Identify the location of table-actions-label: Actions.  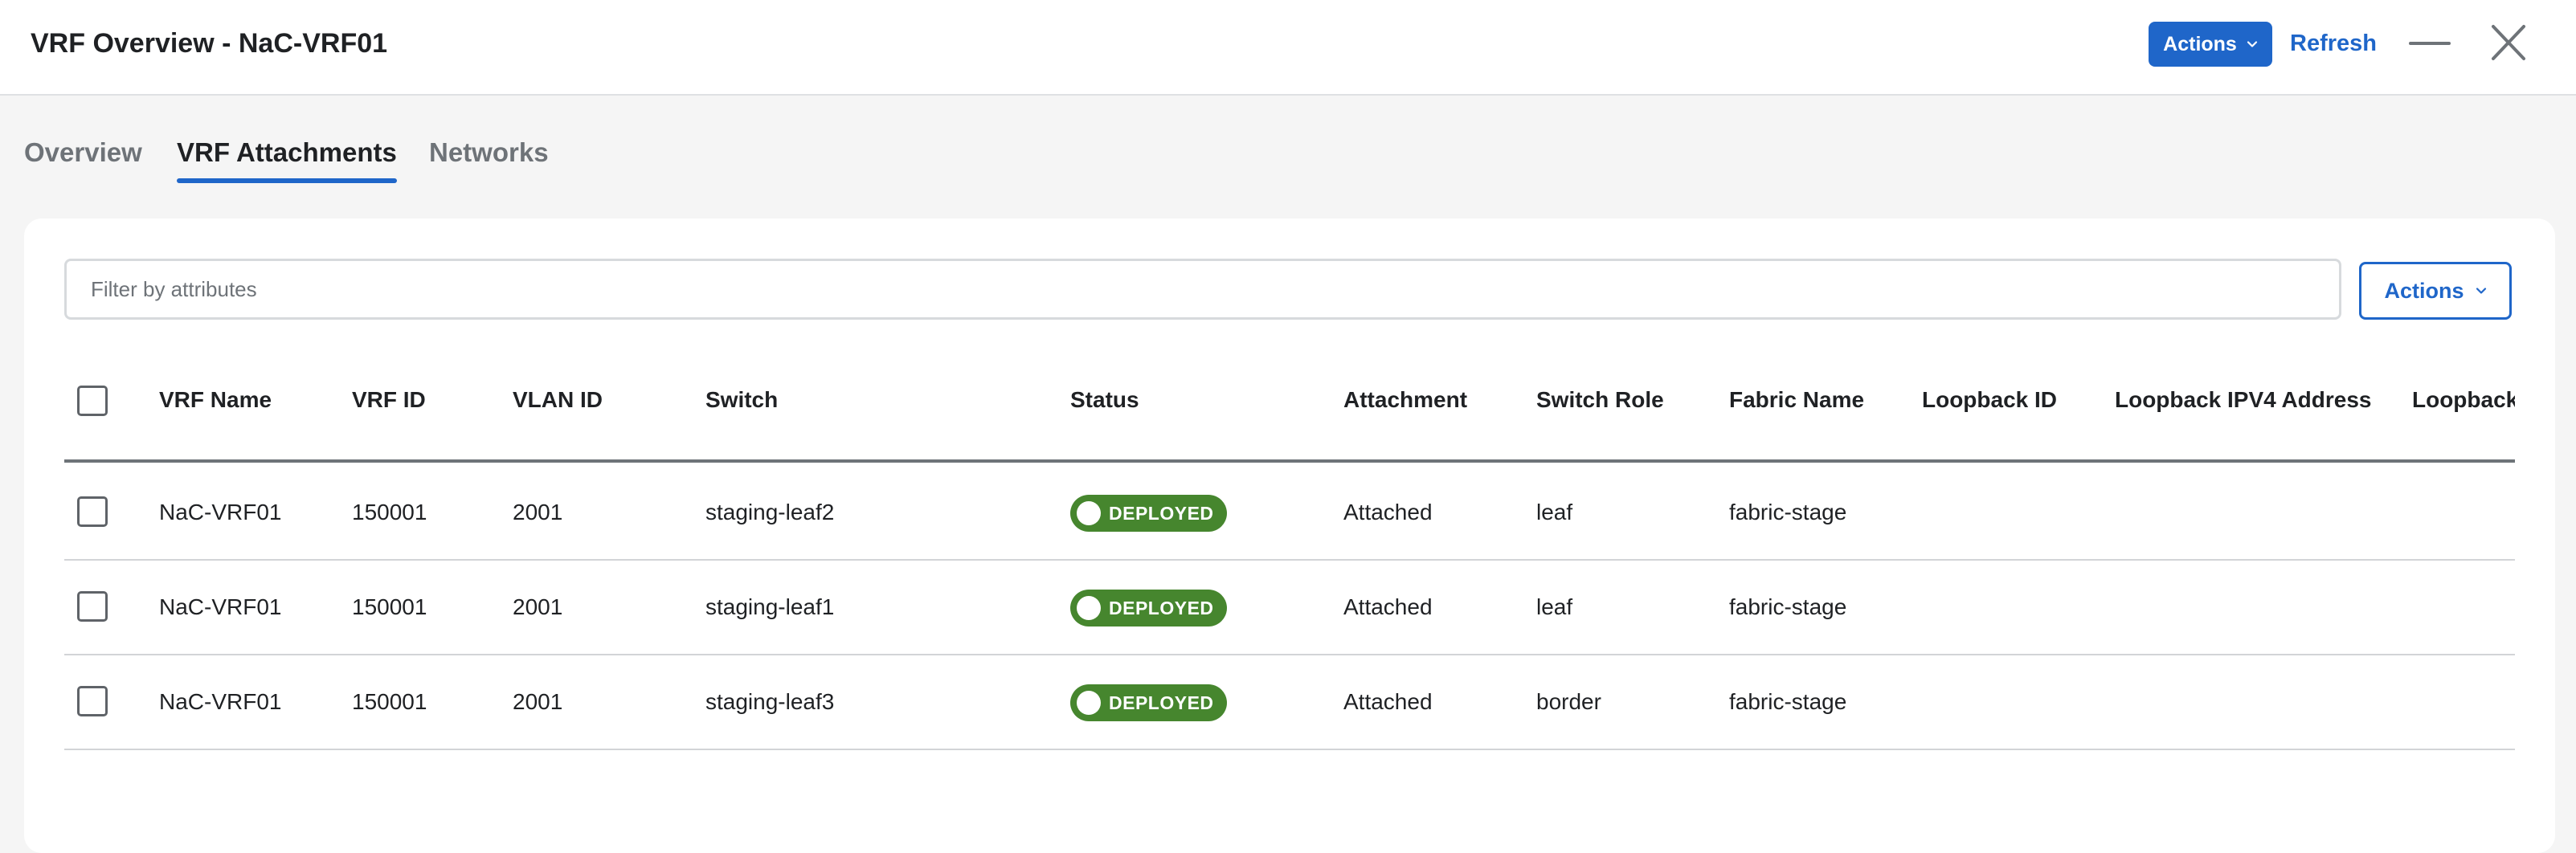
(2424, 290).